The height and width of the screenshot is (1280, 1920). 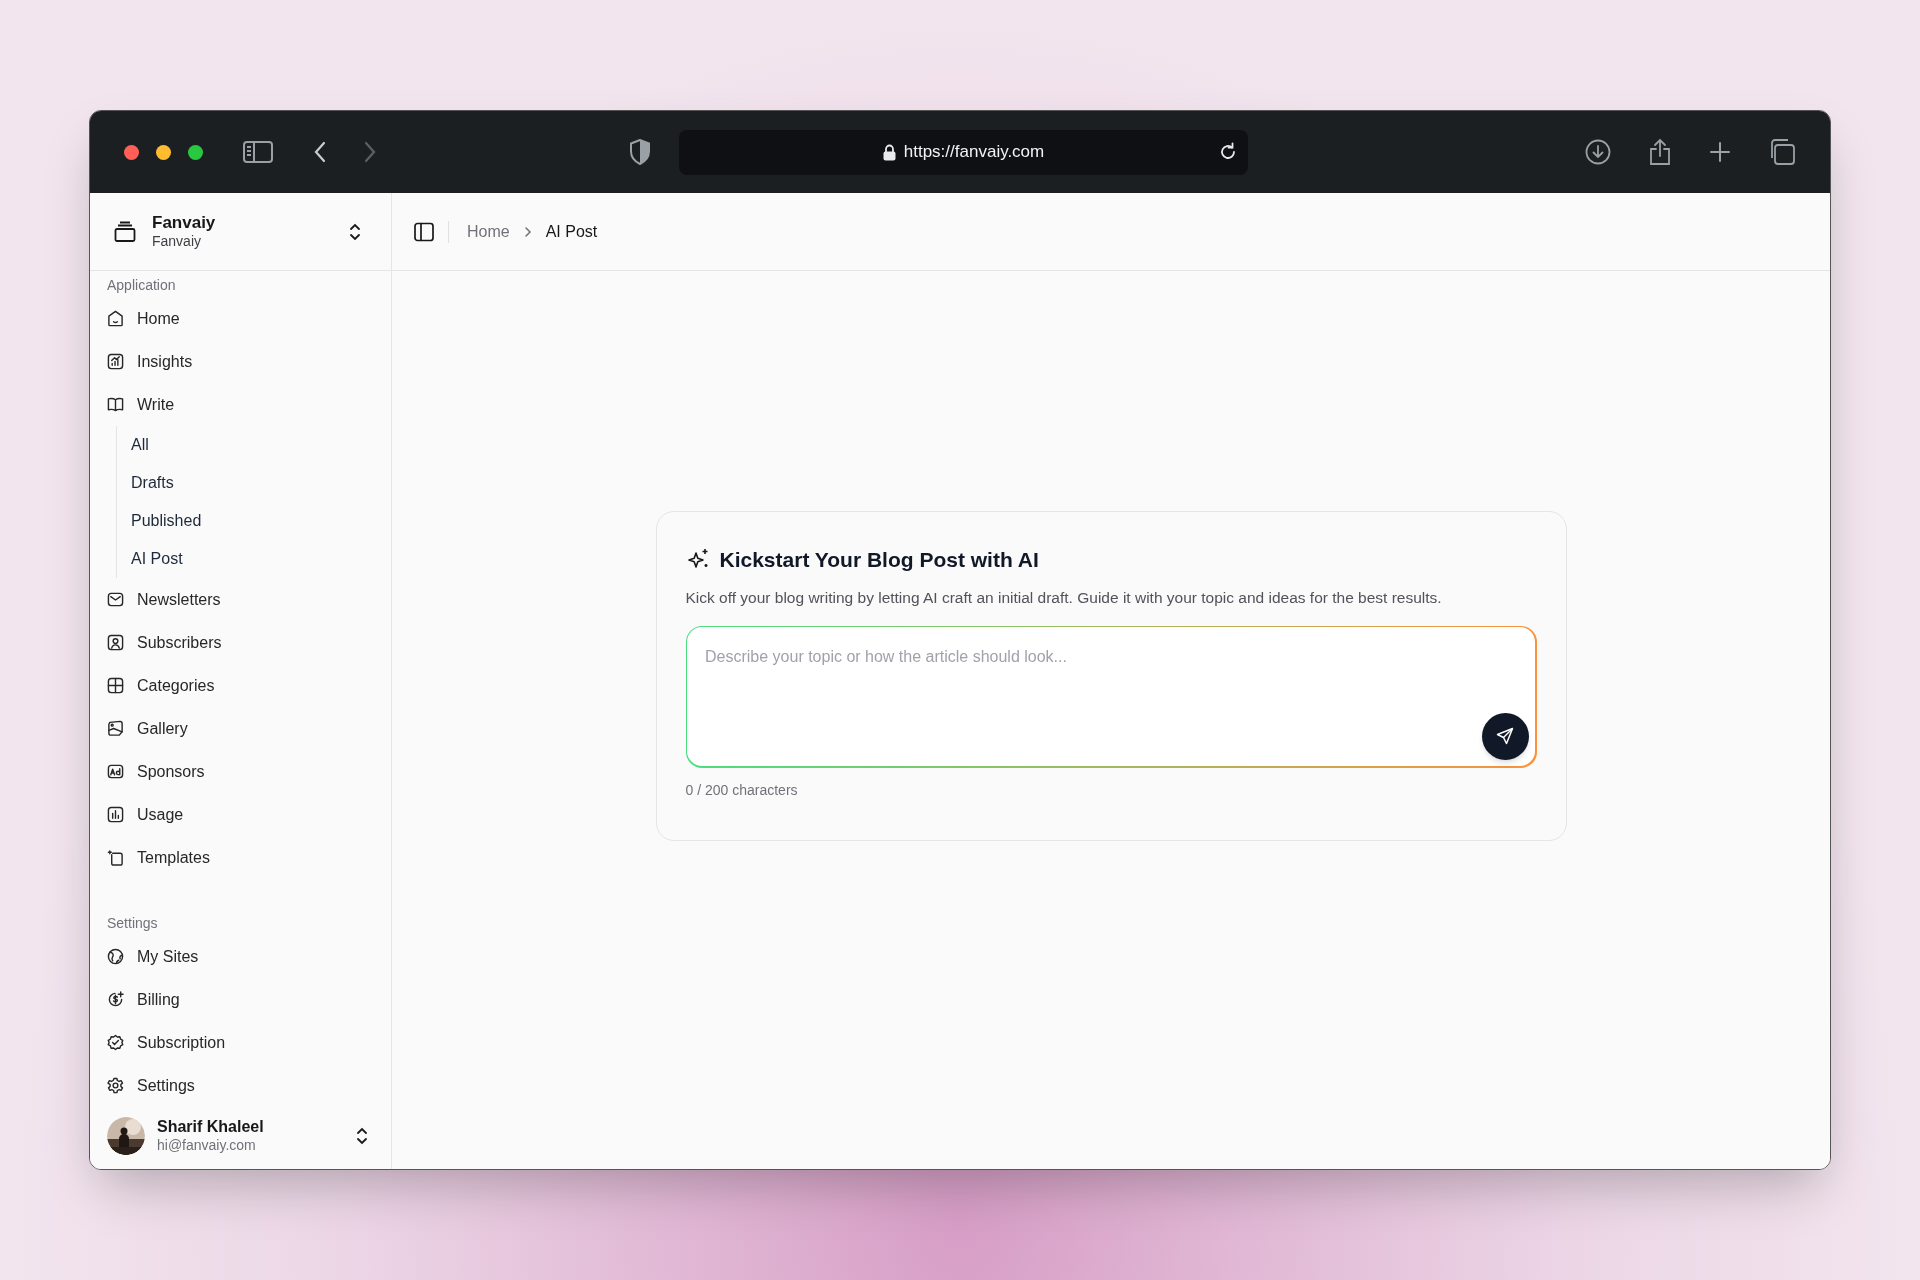 I want to click on address-bar: https://fanvaiy.com, so click(x=963, y=152).